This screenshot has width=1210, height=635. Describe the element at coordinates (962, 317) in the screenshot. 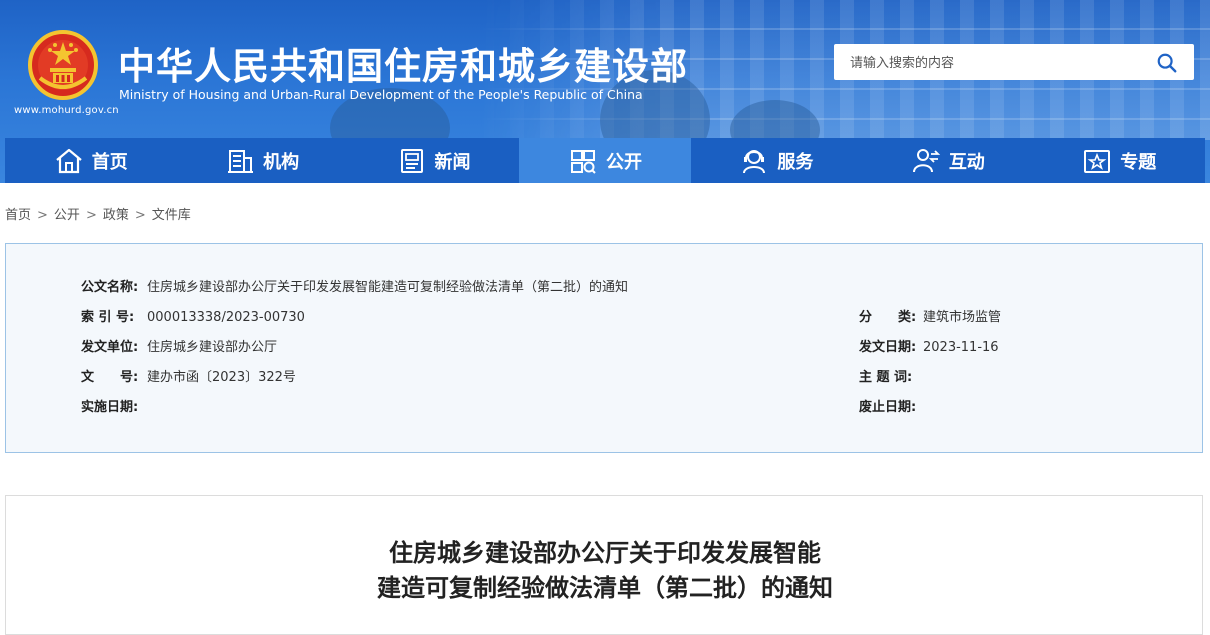

I see `category-value: 建筑市场监管` at that location.